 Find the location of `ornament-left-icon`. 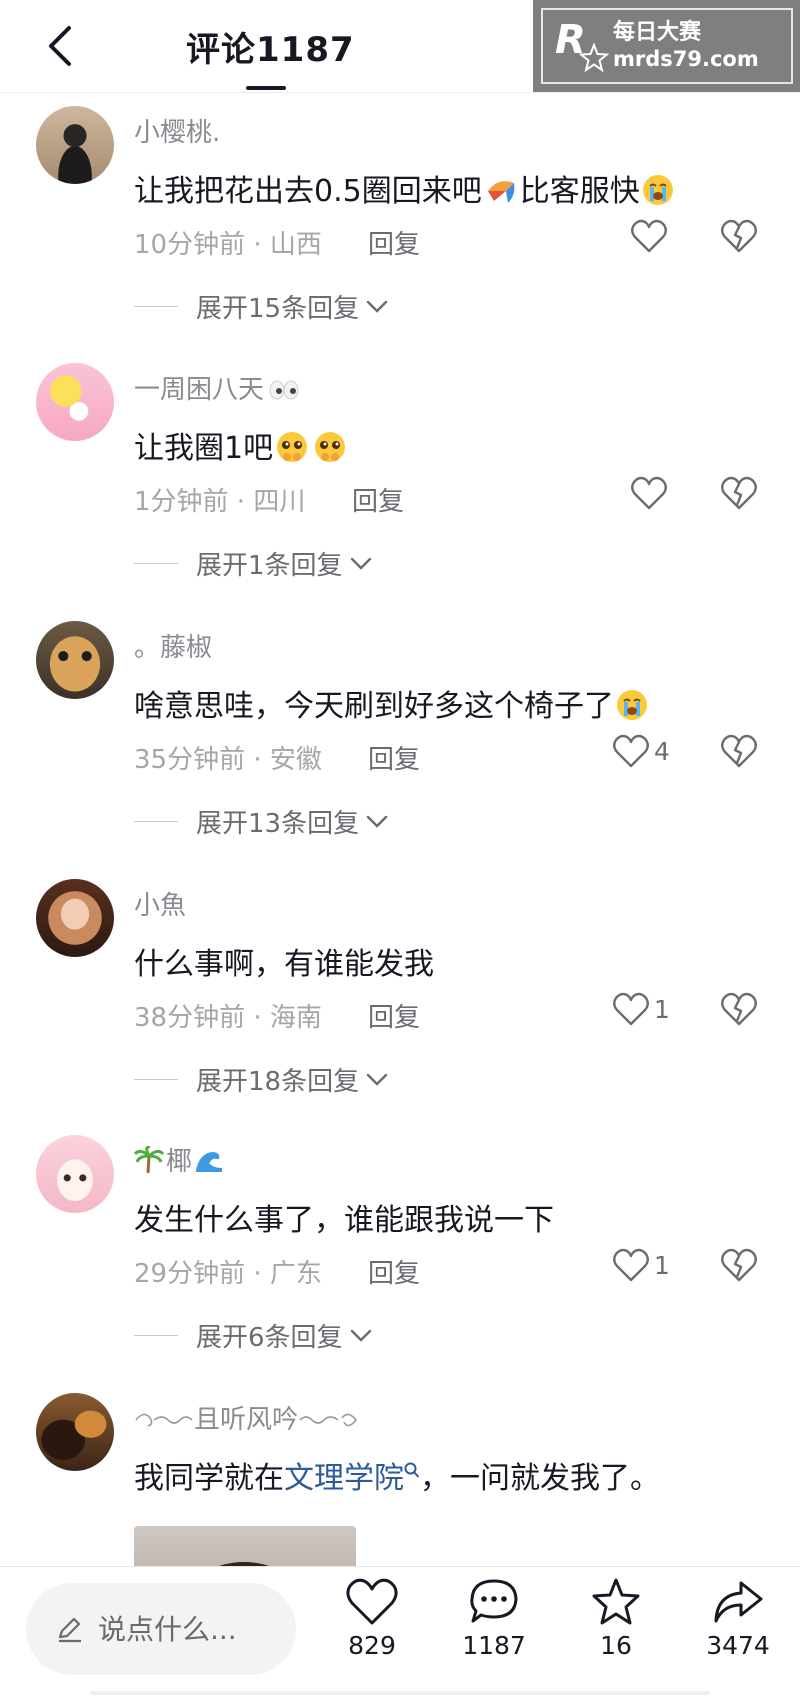

ornament-left-icon is located at coordinates (164, 1420).